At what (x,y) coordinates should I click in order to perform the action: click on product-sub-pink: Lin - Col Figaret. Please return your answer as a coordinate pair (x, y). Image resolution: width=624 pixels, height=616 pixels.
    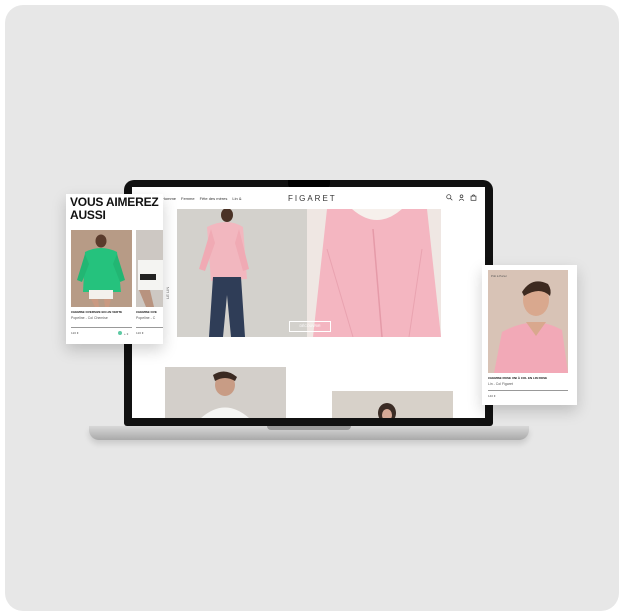
    Looking at the image, I should click on (500, 384).